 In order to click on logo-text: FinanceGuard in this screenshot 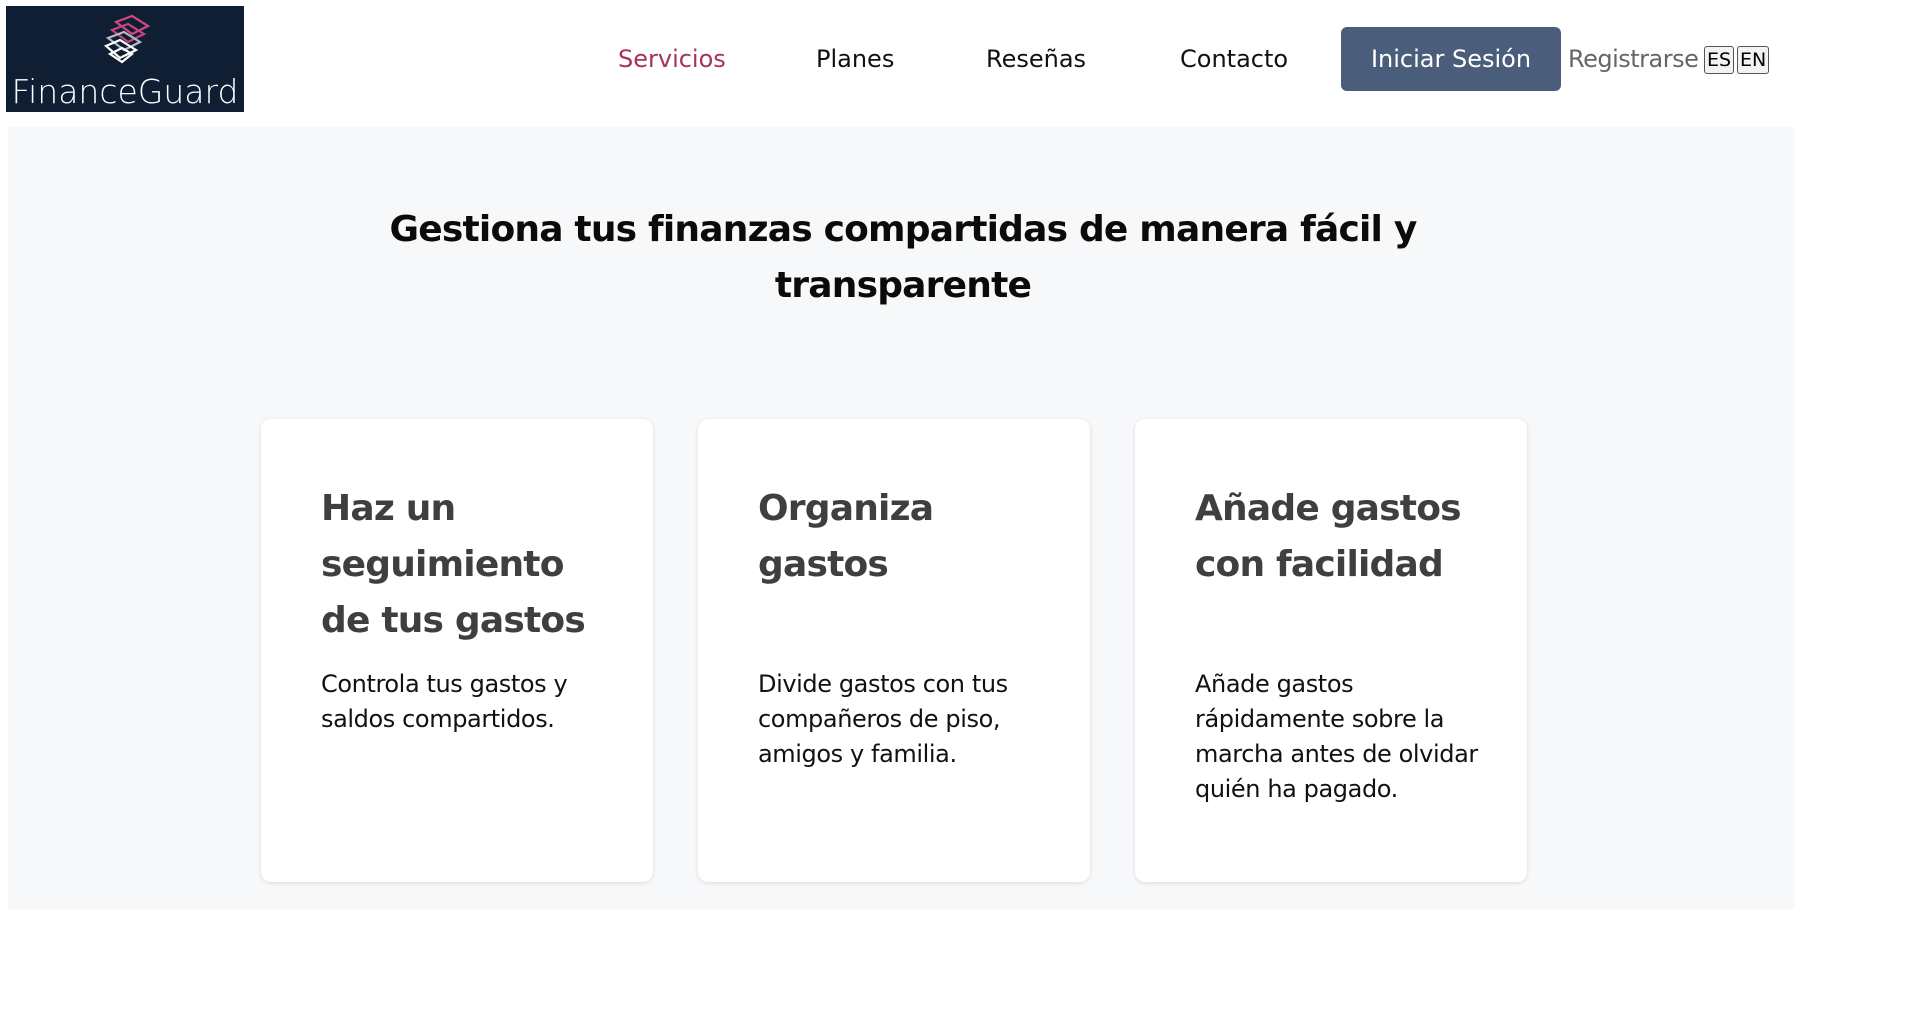, I will do `click(125, 91)`.